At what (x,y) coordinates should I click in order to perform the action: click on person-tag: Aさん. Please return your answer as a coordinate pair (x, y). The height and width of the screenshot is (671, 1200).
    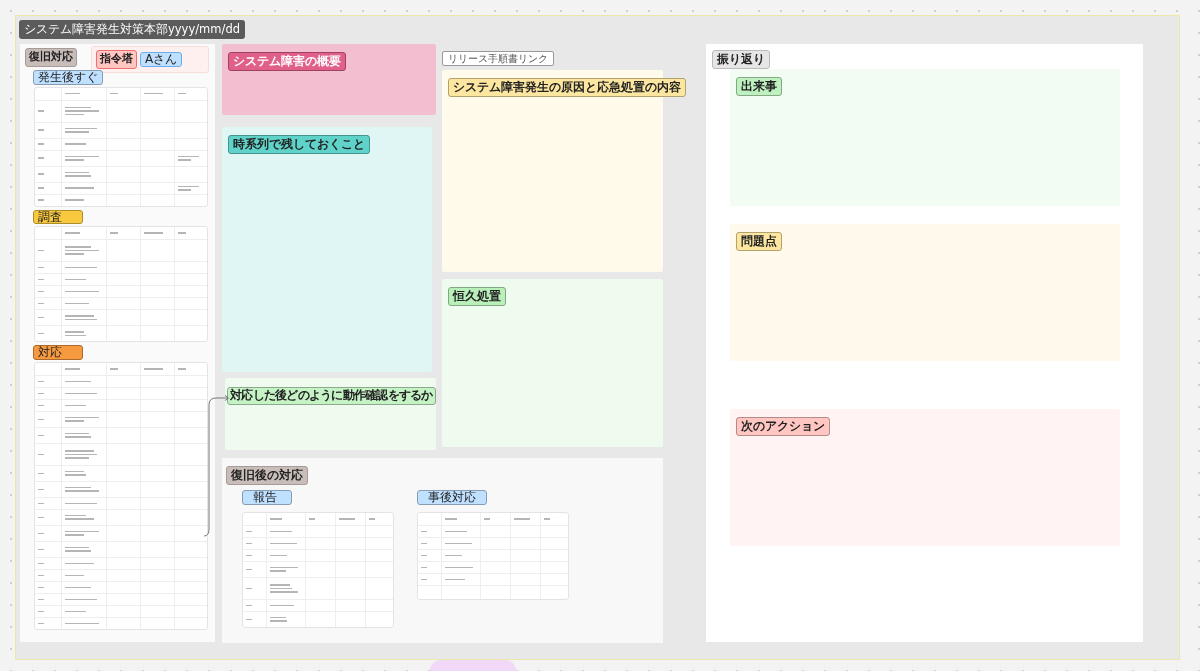
    Looking at the image, I should click on (161, 59).